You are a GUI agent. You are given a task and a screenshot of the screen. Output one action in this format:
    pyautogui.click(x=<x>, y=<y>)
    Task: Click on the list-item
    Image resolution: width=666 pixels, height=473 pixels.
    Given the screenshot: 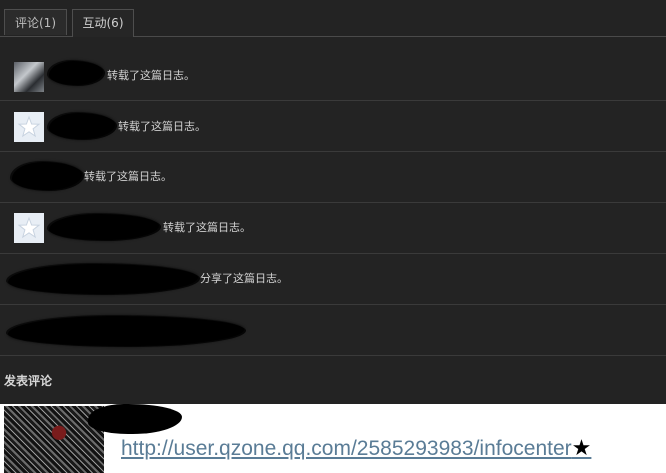 What is the action you would take?
    pyautogui.click(x=333, y=330)
    